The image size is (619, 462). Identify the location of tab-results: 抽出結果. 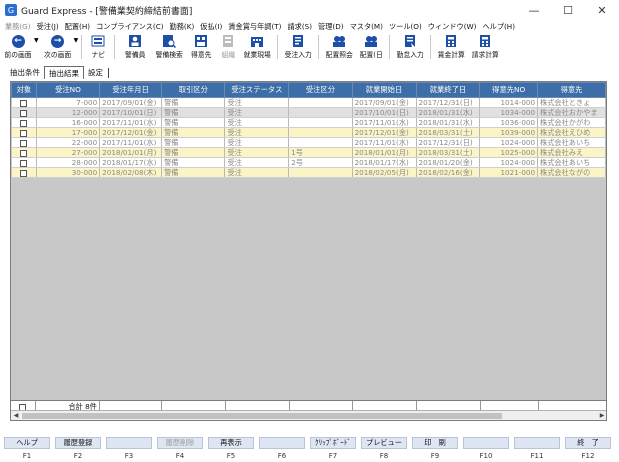
(64, 72).